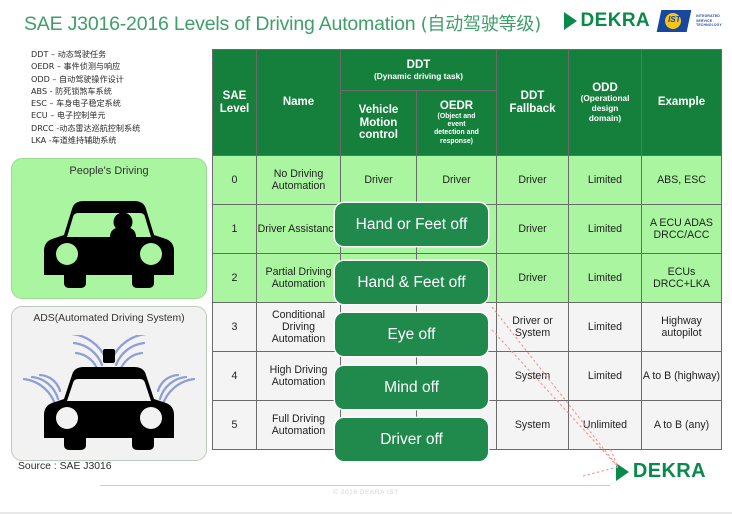 This screenshot has width=732, height=514. I want to click on cell-example: A to B (highway), so click(681, 376).